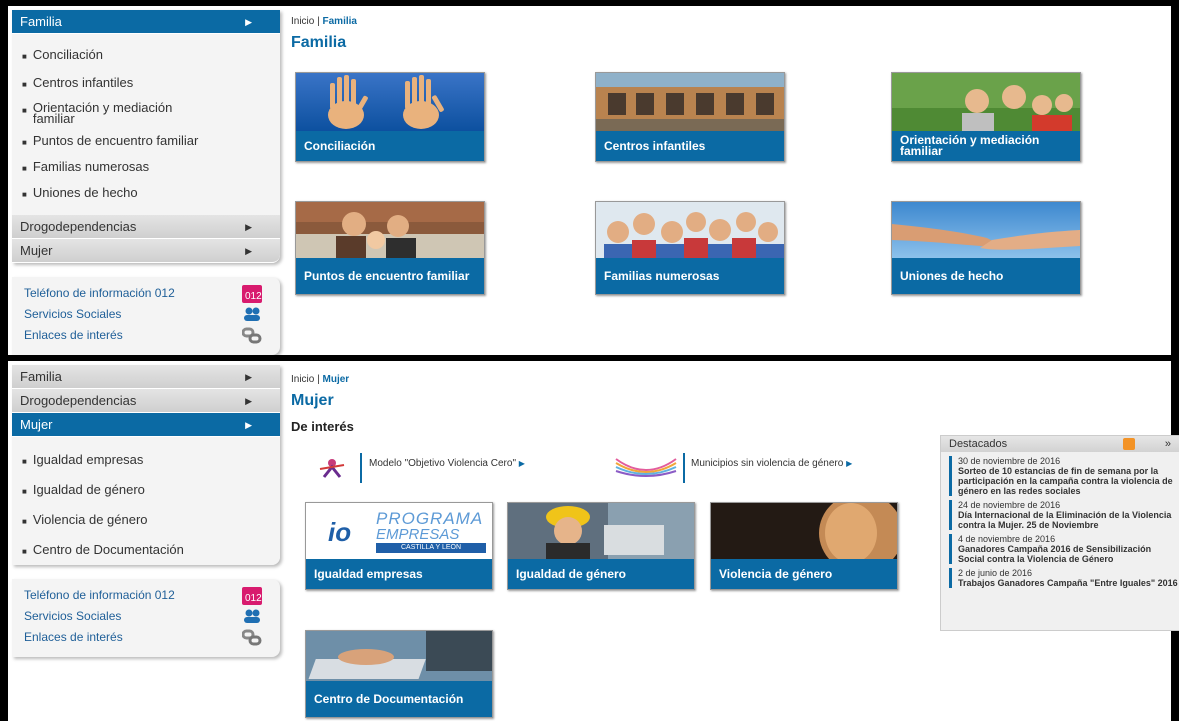 This screenshot has width=1179, height=721. I want to click on page-title: Mujer, so click(312, 400).